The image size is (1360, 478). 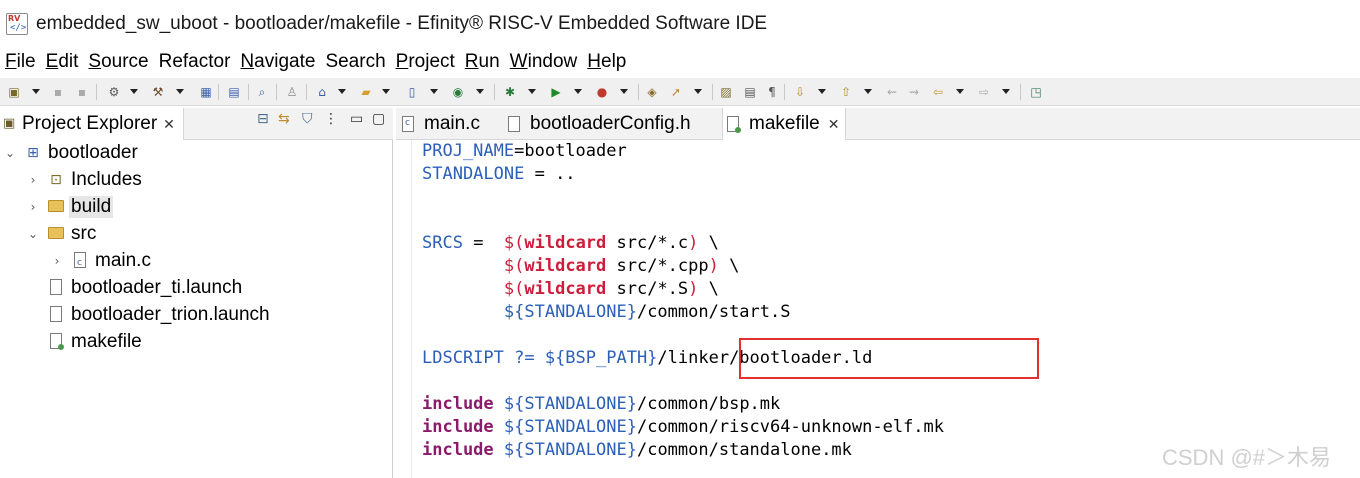 I want to click on tab-main-c: main.c, so click(x=441, y=124).